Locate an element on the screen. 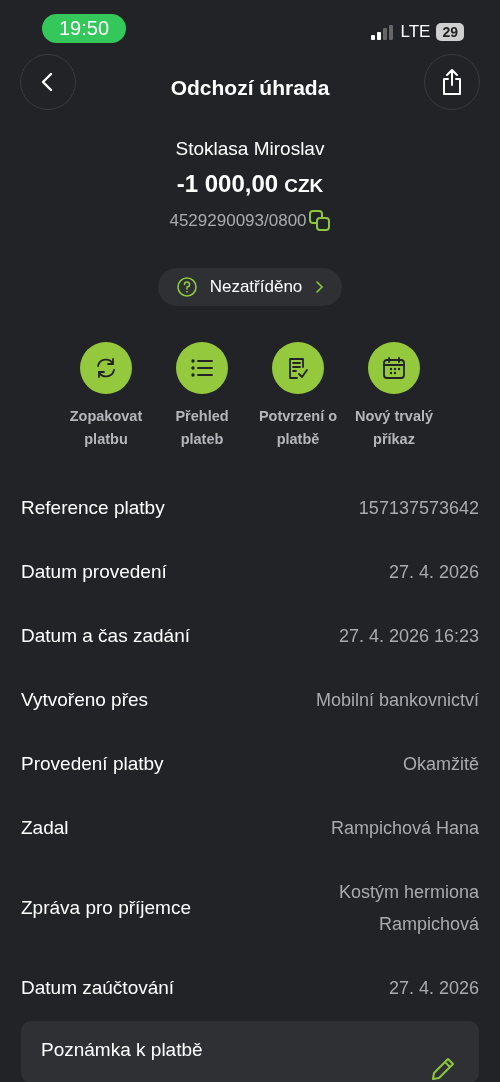 The image size is (500, 1082). counterparty-name: Stoklasa Miroslav is located at coordinates (250, 149).